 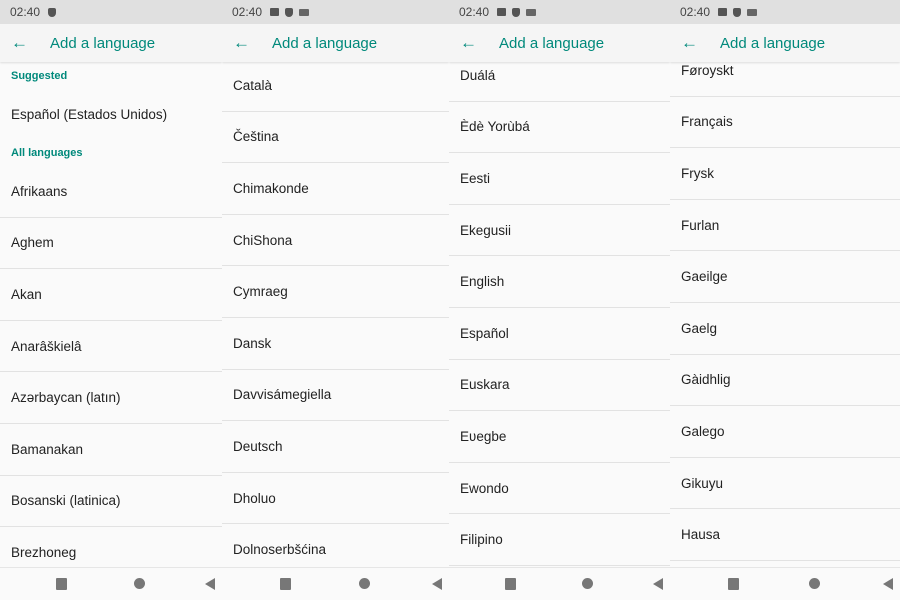 I want to click on language-item: Català, so click(x=335, y=86).